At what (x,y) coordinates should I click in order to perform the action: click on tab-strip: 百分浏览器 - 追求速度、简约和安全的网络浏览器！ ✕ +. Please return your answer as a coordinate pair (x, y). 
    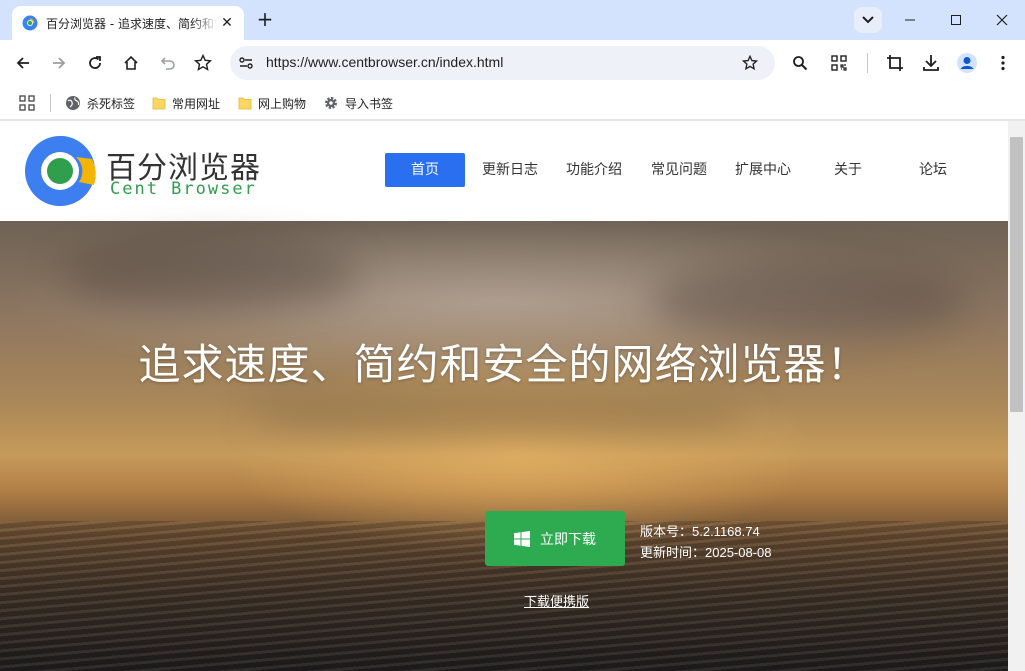
    Looking at the image, I should click on (512, 20).